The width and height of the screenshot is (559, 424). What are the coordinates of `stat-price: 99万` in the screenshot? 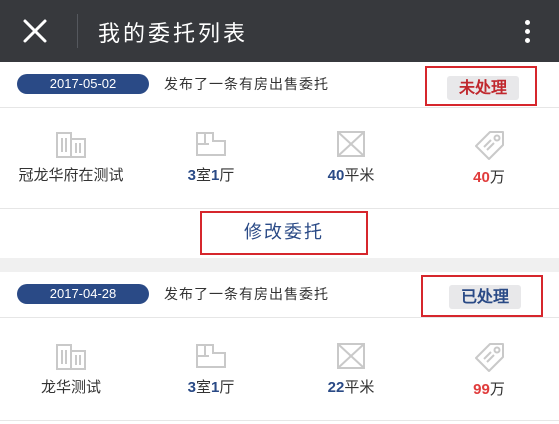 It's located at (489, 370).